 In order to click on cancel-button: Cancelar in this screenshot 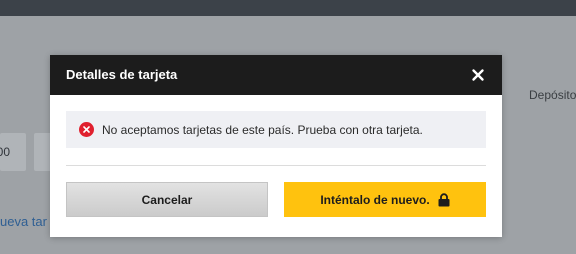, I will do `click(167, 199)`.